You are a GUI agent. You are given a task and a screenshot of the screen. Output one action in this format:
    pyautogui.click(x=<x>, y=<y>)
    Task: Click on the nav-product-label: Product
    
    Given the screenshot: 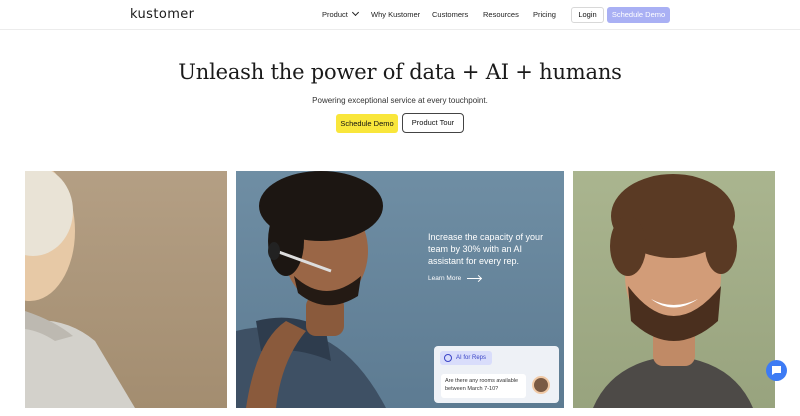 What is the action you would take?
    pyautogui.click(x=335, y=14)
    